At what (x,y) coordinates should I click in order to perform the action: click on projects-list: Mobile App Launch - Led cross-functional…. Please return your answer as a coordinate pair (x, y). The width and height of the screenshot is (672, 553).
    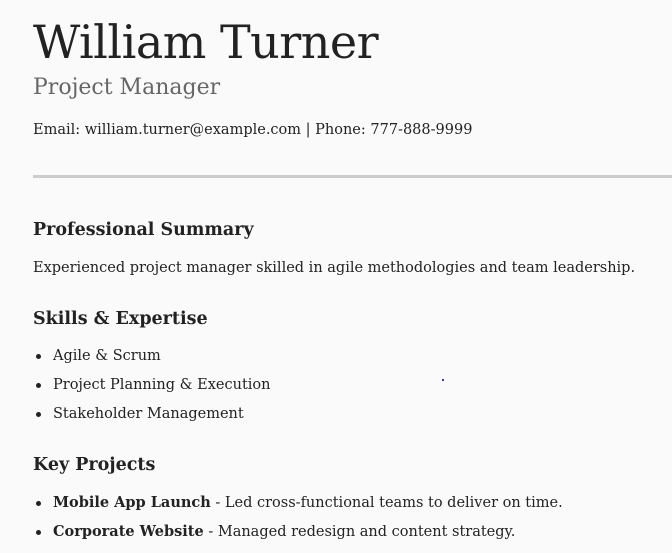
    Looking at the image, I should click on (298, 522).